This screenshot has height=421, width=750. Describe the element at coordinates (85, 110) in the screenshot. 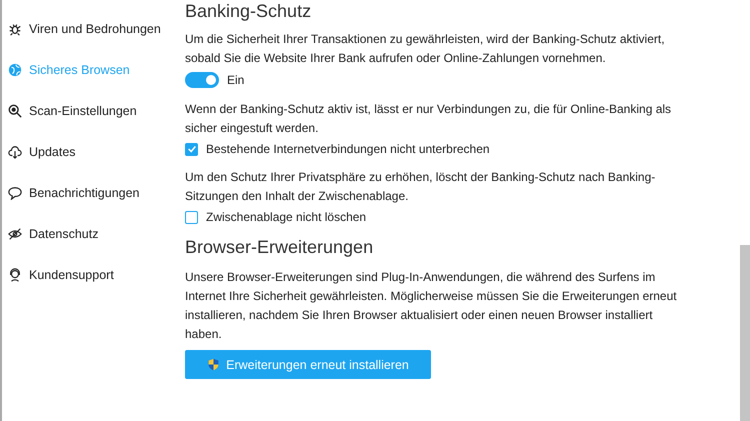

I see `sidebar-item: Scan-Einstellungen` at that location.